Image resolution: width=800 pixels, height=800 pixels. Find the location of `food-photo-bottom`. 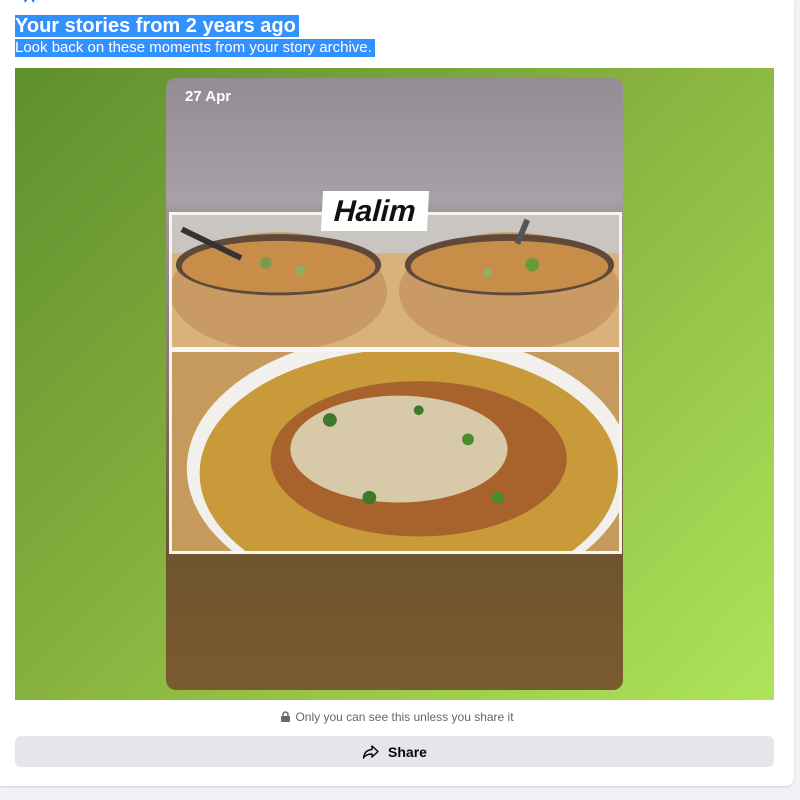

food-photo-bottom is located at coordinates (395, 451).